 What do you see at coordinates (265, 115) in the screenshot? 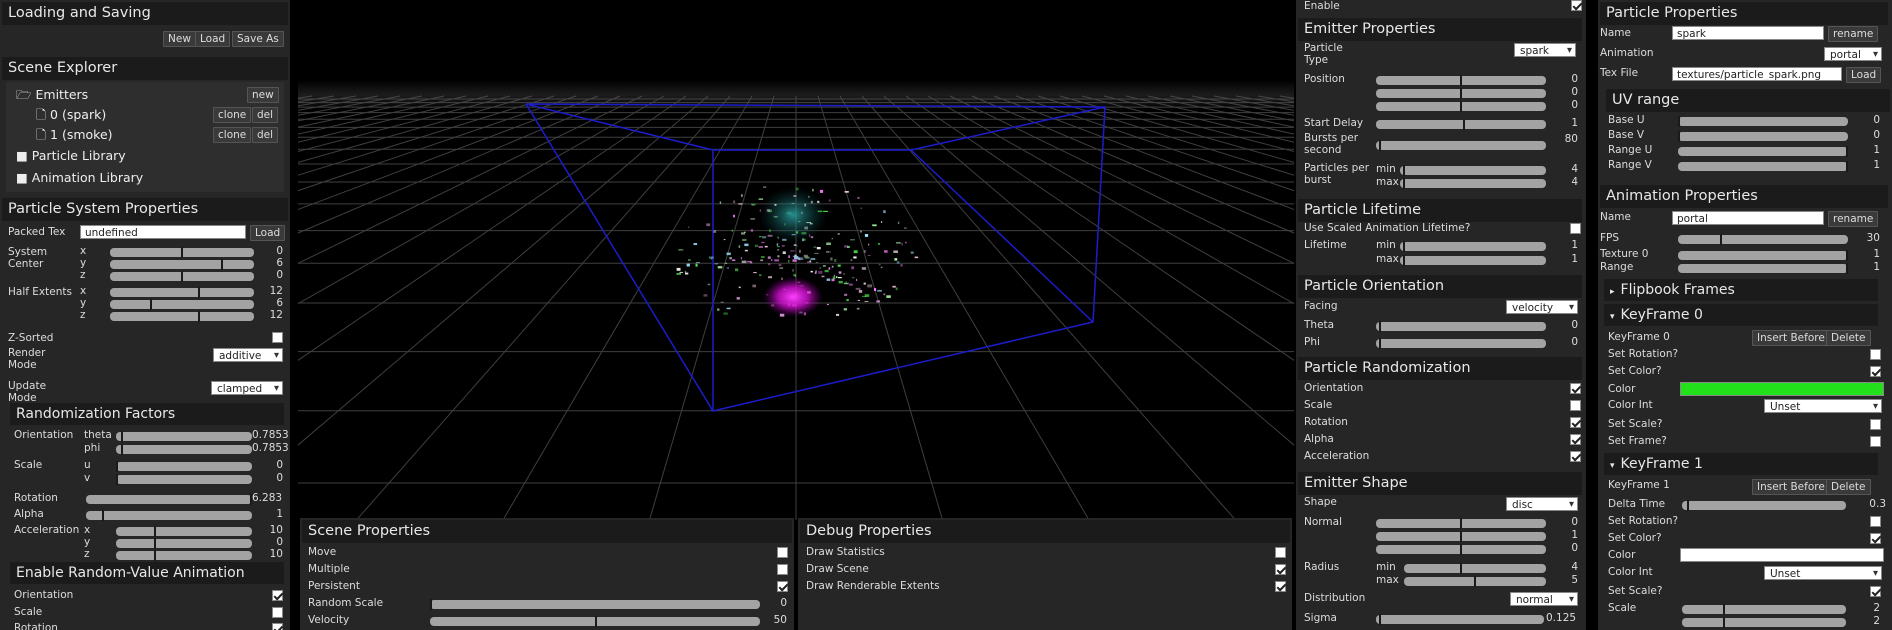
I see `delete-button-0: del` at bounding box center [265, 115].